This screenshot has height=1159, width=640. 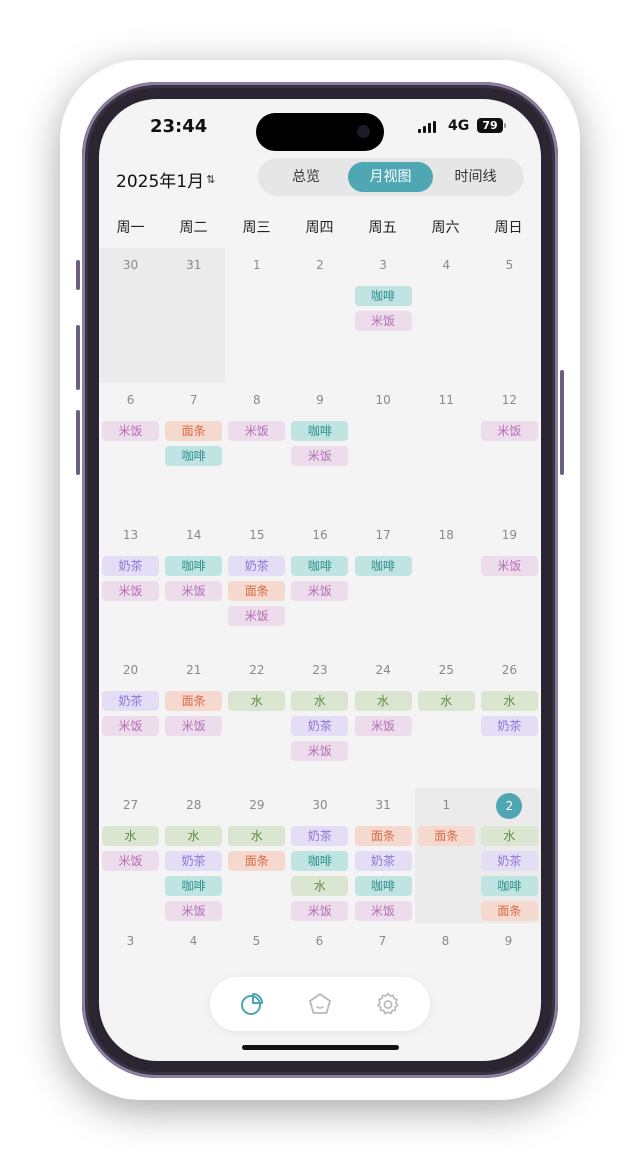 I want to click on calendar-day-cell: 15 奶茶 面条 米饭, so click(x=256, y=585).